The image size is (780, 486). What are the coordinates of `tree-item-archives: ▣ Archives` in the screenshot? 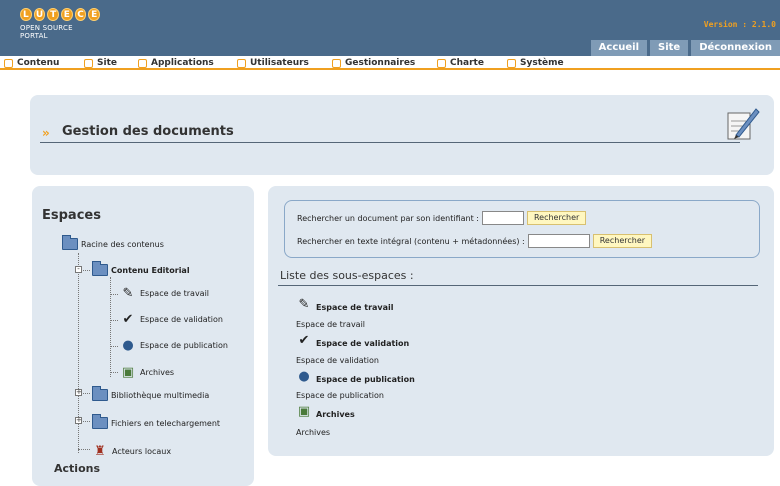 It's located at (147, 372).